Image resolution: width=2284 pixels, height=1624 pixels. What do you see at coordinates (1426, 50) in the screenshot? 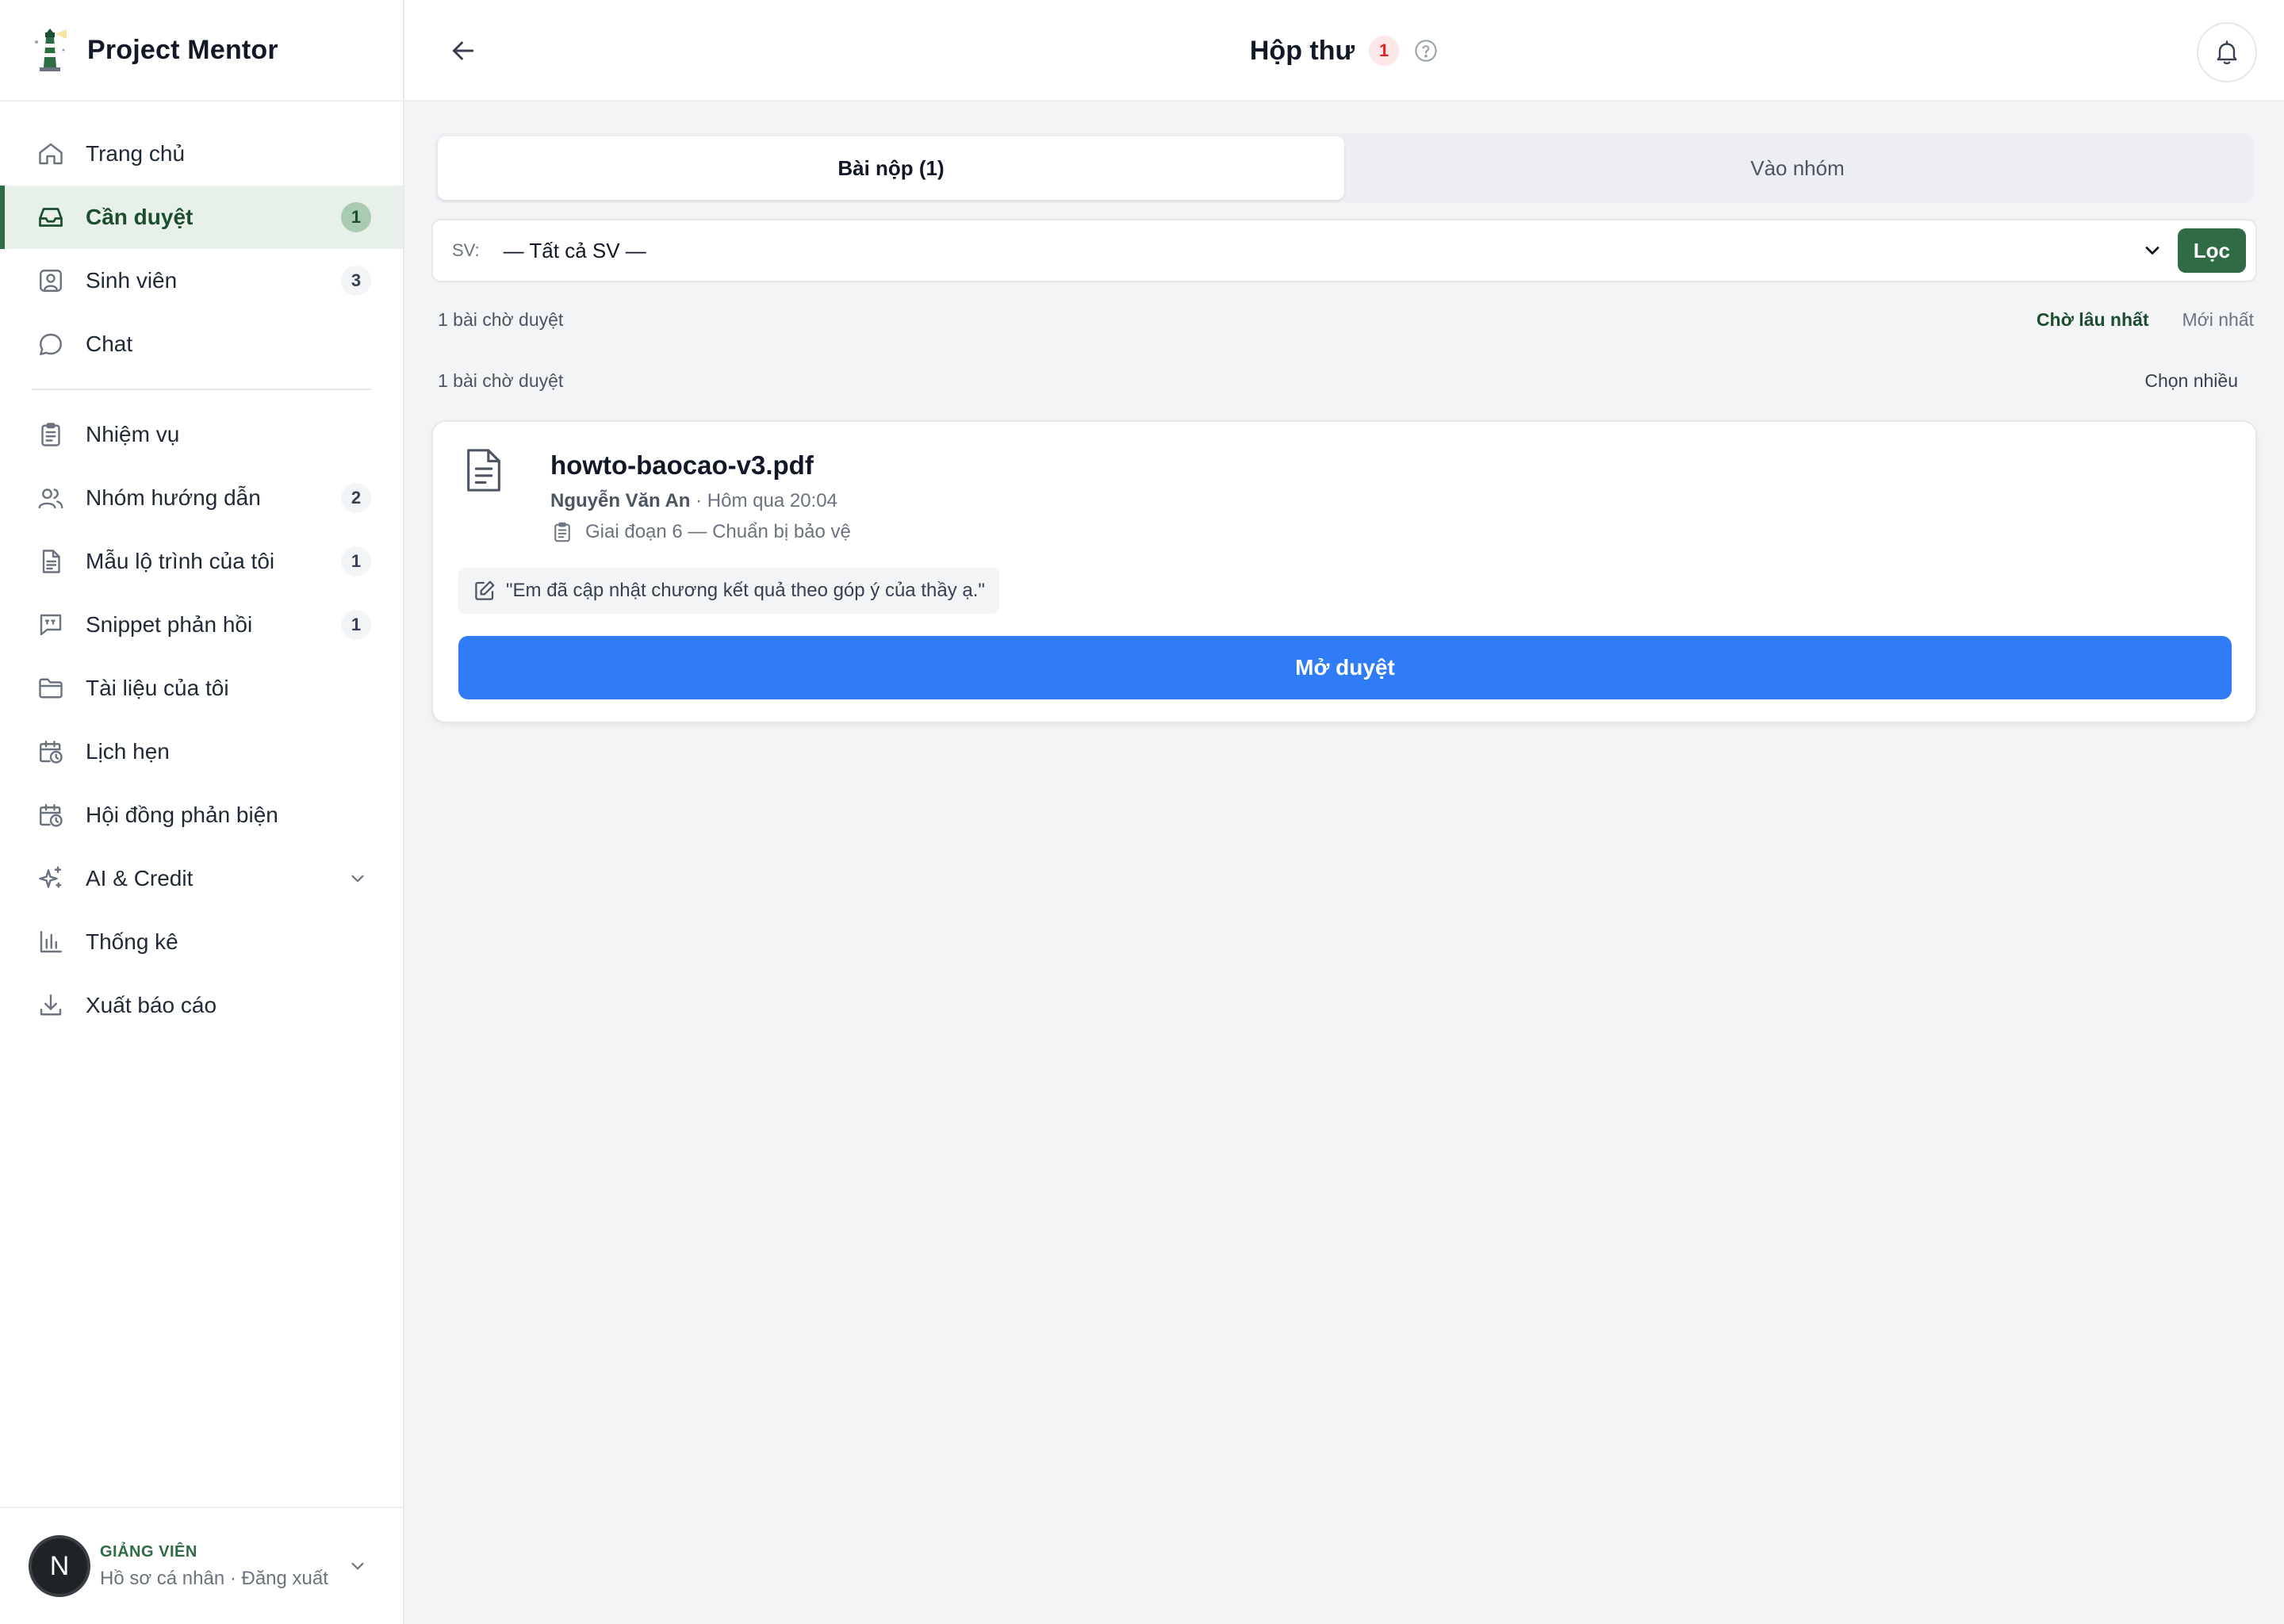
I see `help-icon` at bounding box center [1426, 50].